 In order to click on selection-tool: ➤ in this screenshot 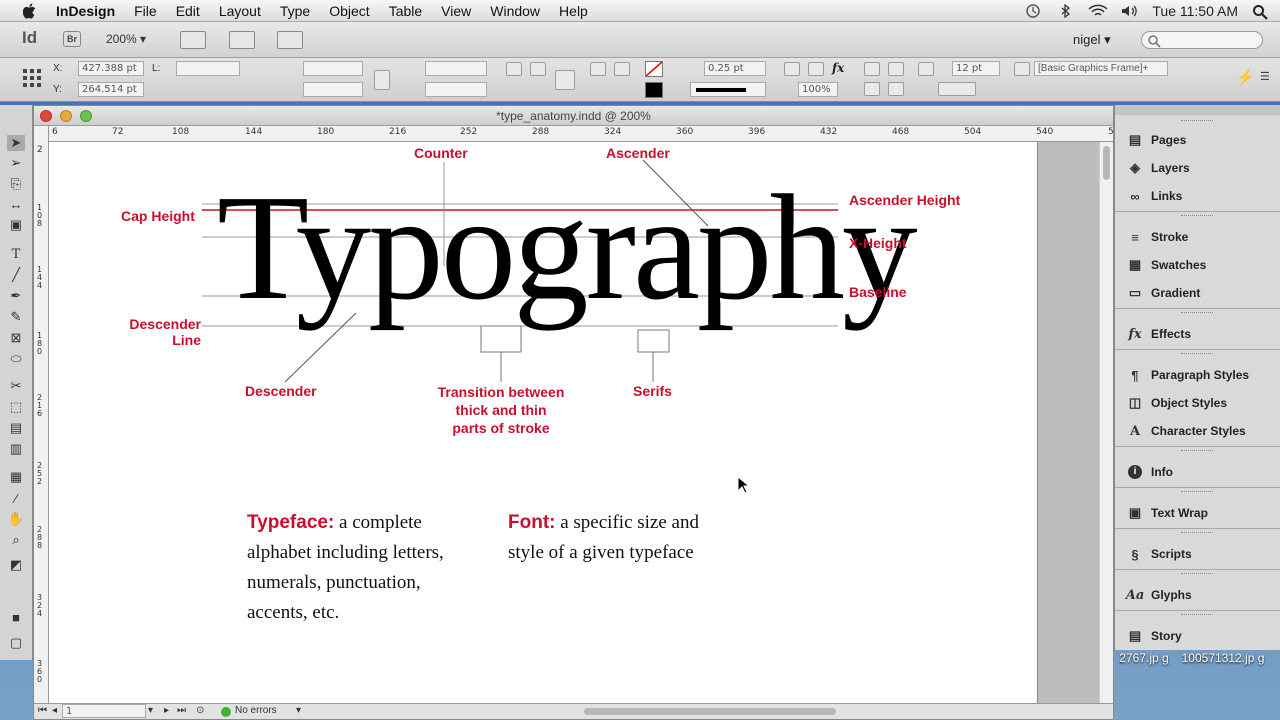, I will do `click(16, 143)`.